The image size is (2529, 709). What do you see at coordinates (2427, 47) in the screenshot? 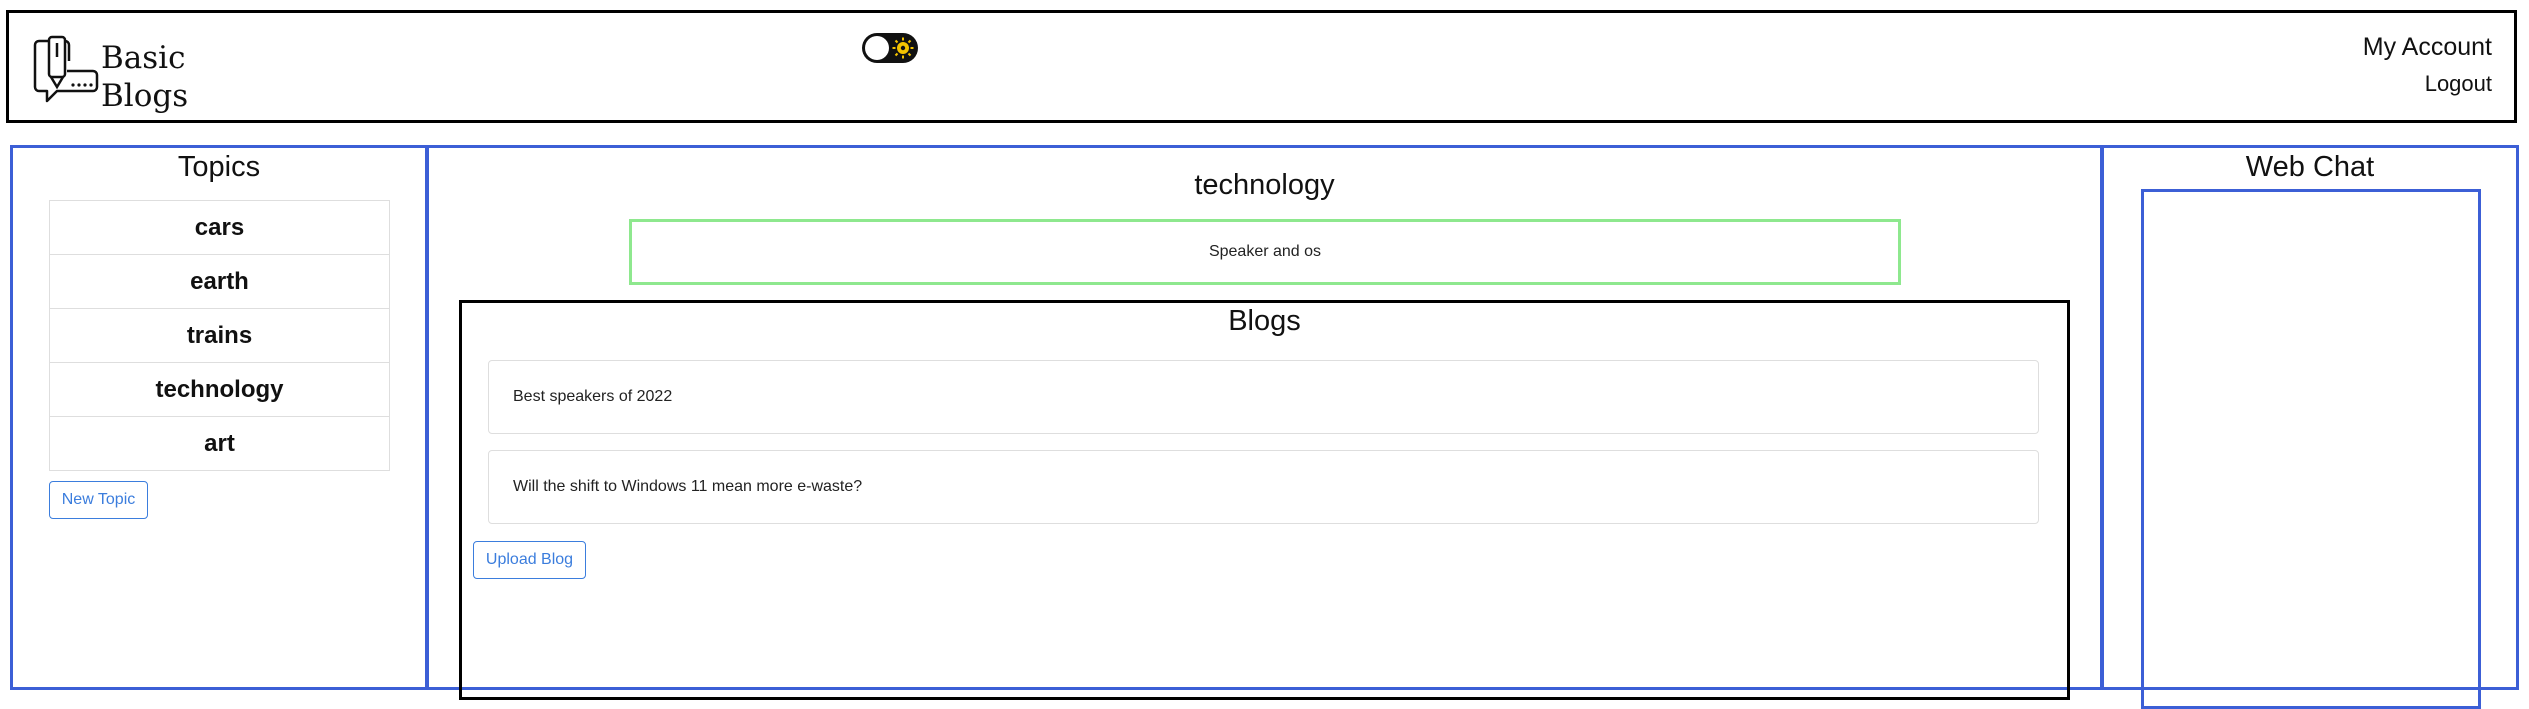
I see `my-account-link: My Account` at bounding box center [2427, 47].